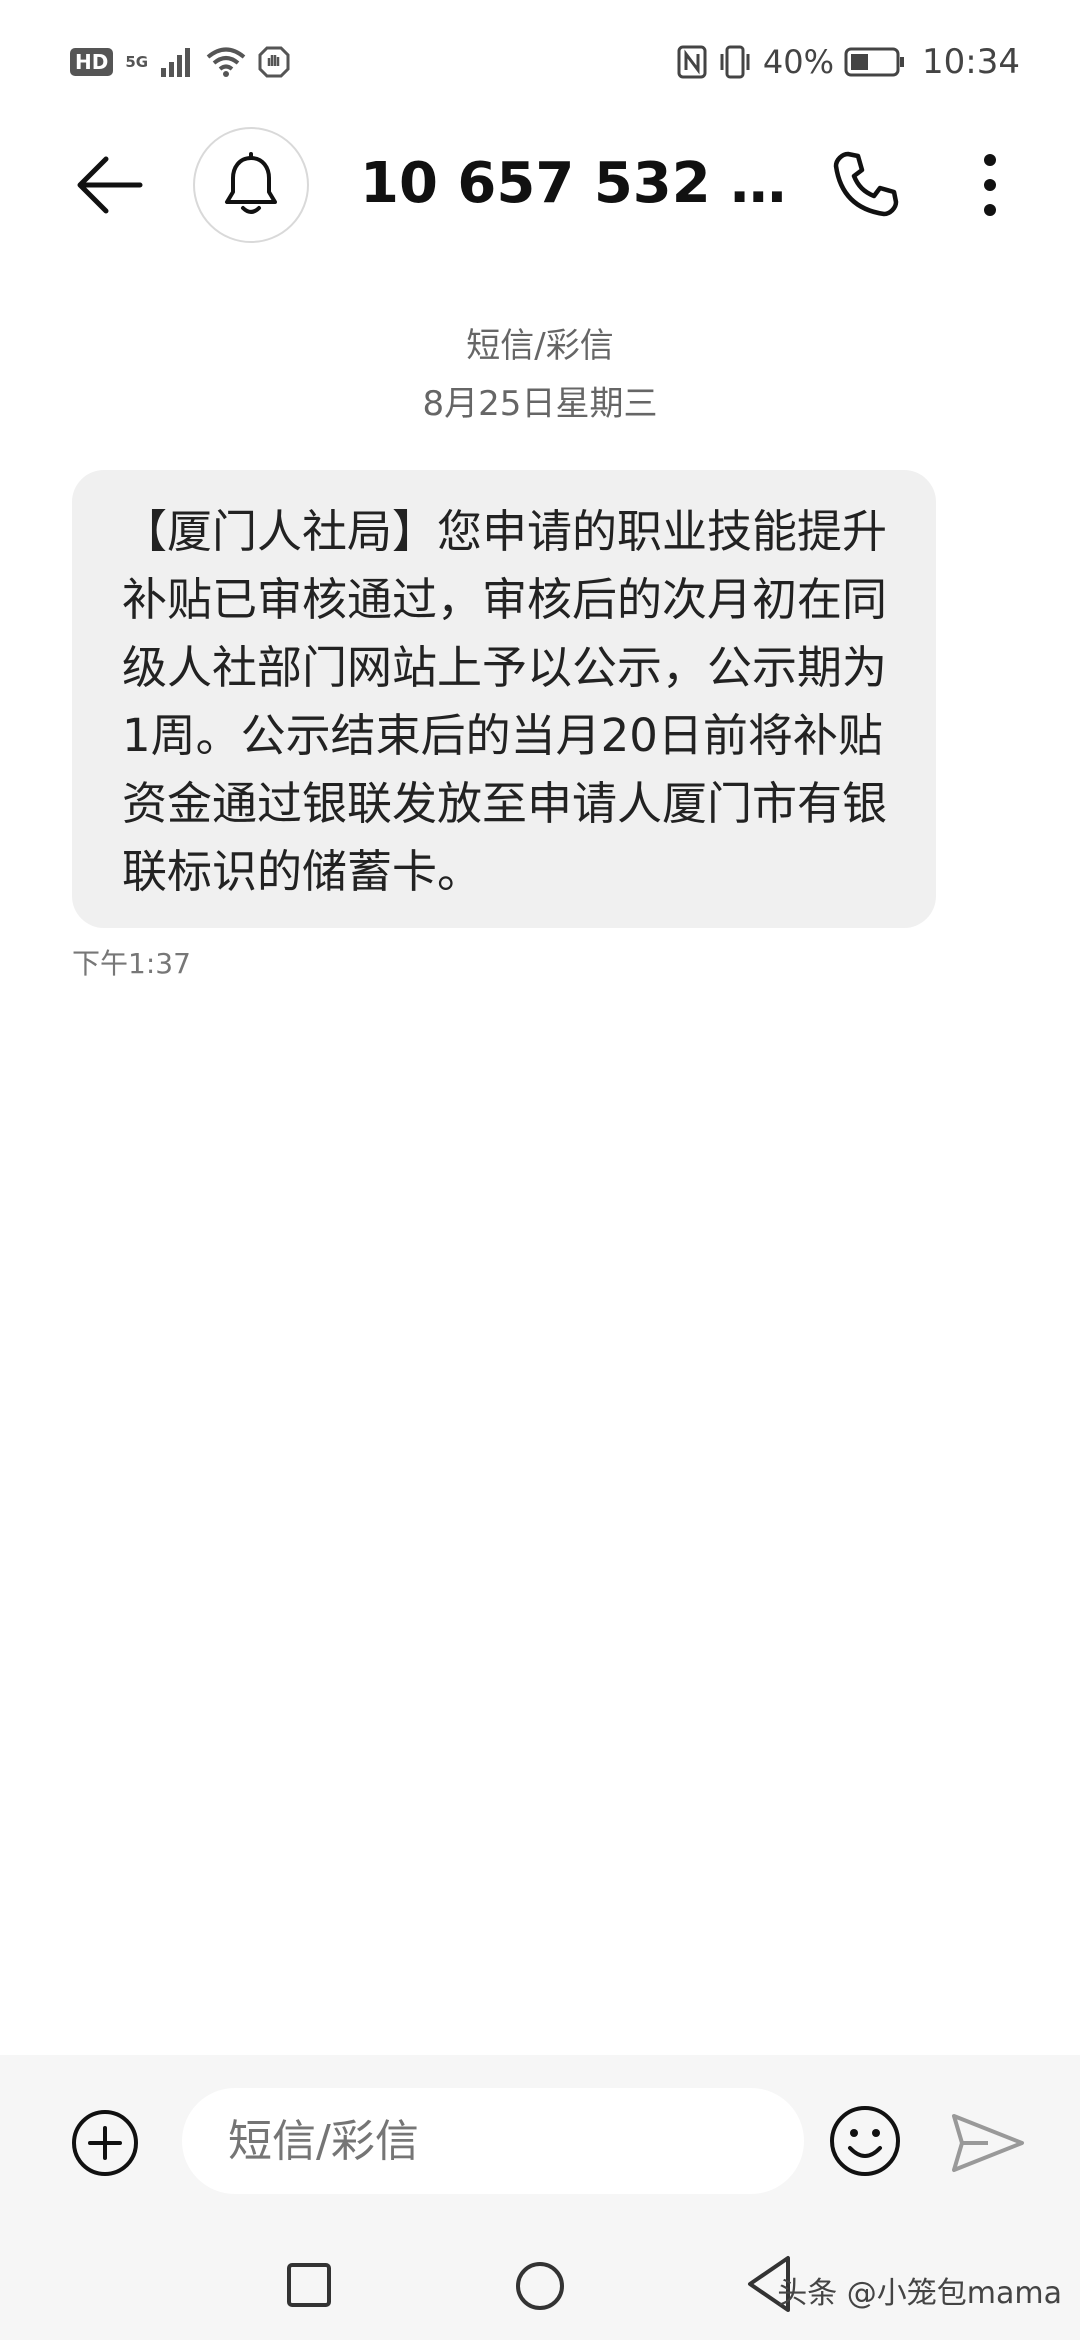 The height and width of the screenshot is (2340, 1080). I want to click on emoji-icon, so click(865, 2141).